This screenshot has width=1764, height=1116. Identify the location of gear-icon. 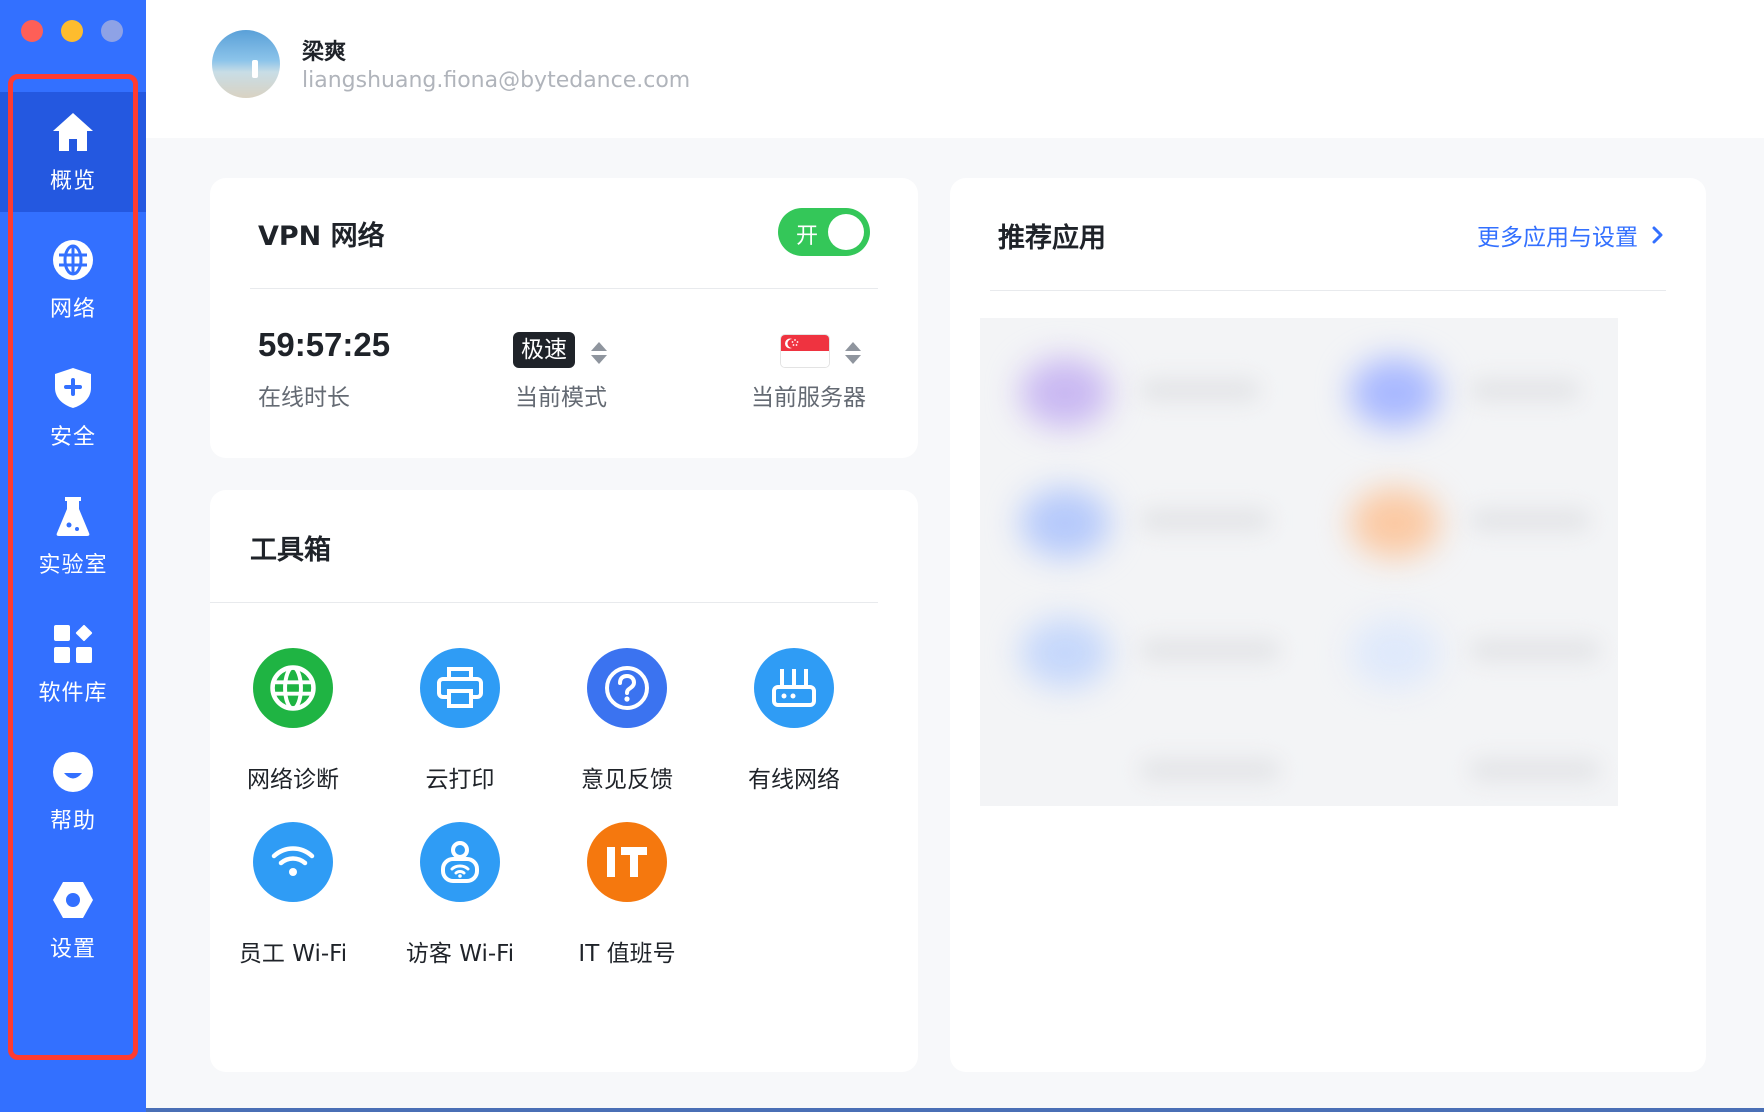
(73, 900).